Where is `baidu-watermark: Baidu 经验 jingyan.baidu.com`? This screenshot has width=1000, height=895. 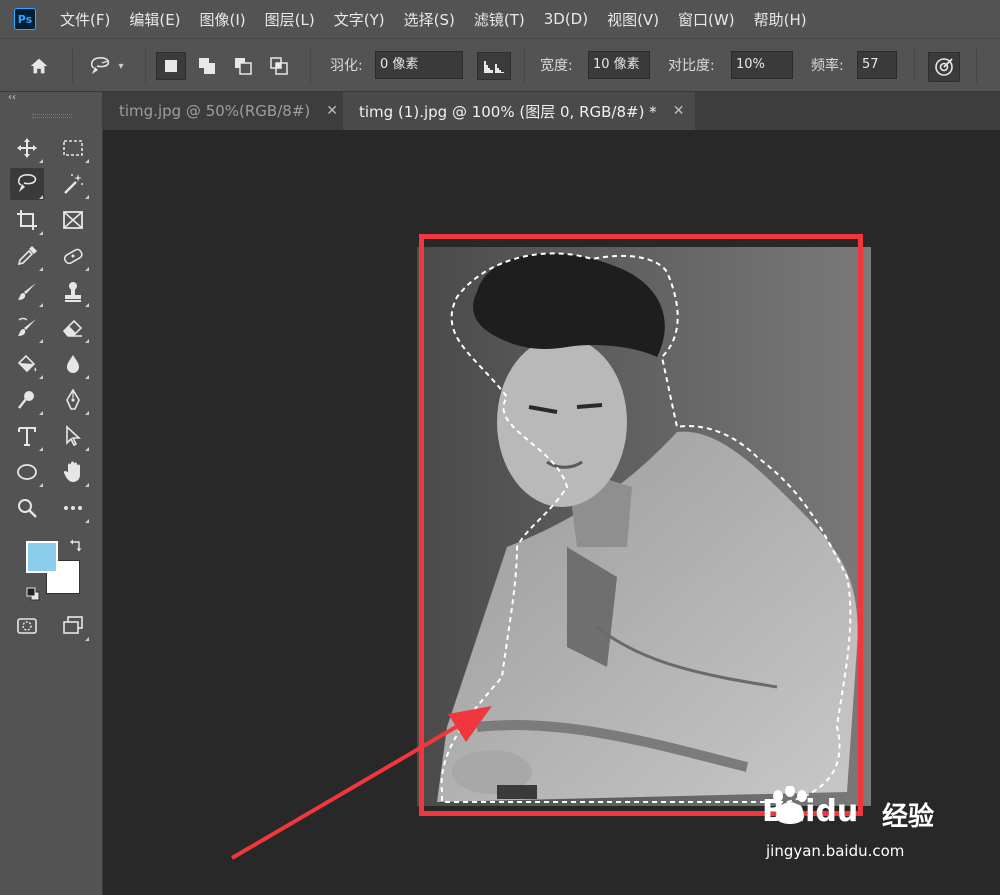
baidu-watermark: Baidu 经验 jingyan.baidu.com is located at coordinates (865, 828).